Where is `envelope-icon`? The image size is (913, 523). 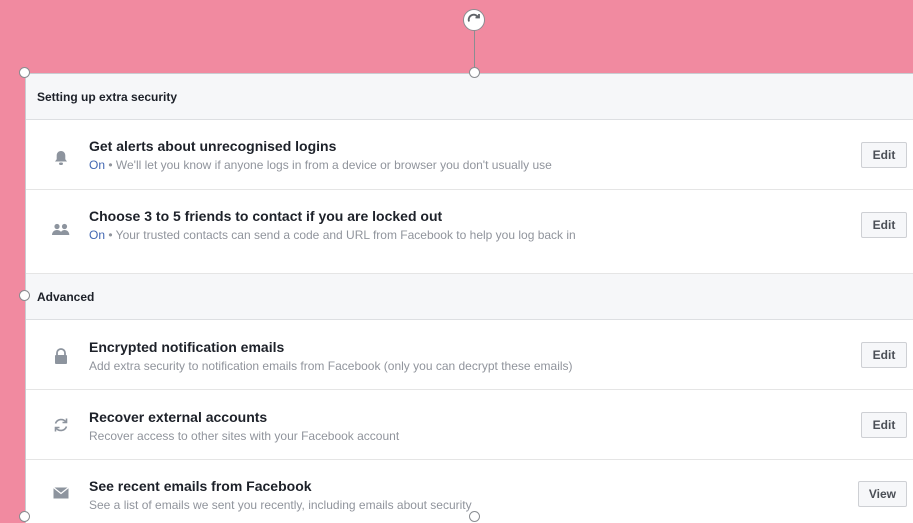 envelope-icon is located at coordinates (61, 493).